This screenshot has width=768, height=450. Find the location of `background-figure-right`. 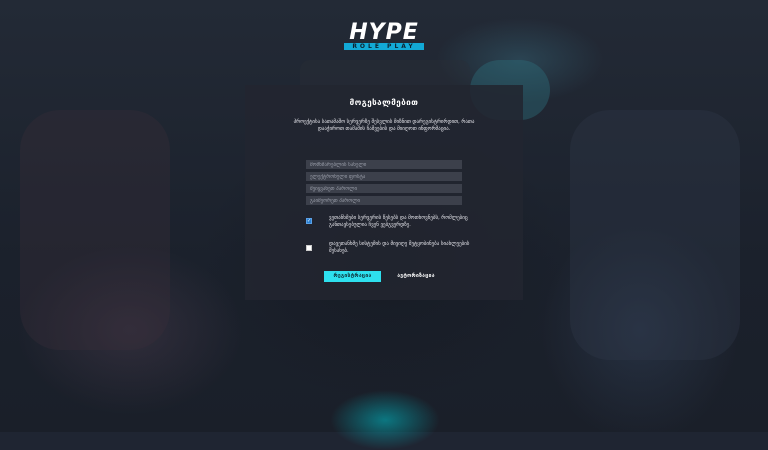

background-figure-right is located at coordinates (655, 235).